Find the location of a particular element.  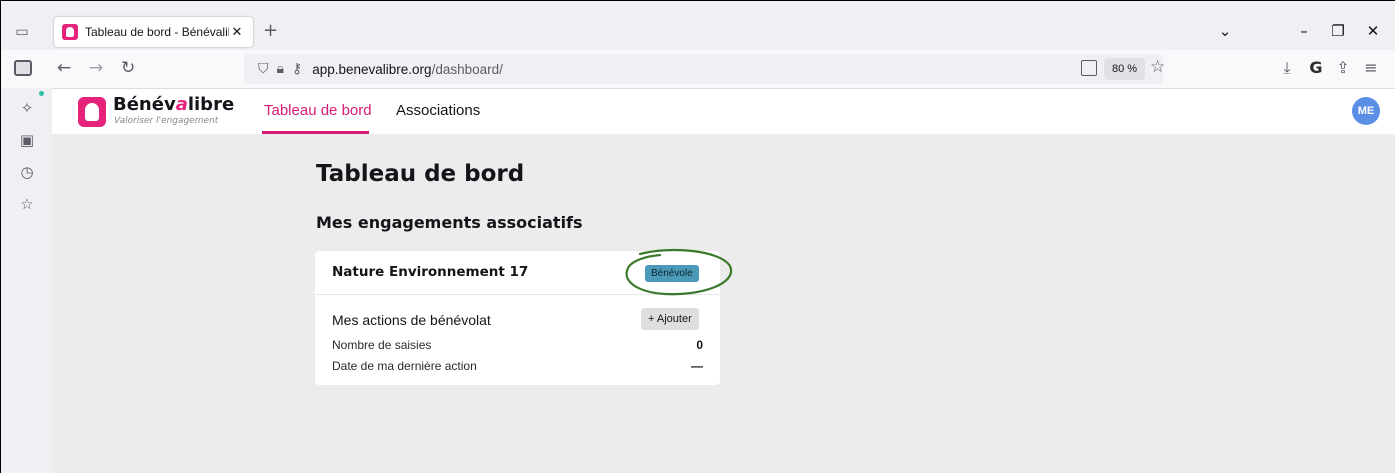

close-tab-icon: ✕ is located at coordinates (237, 32).